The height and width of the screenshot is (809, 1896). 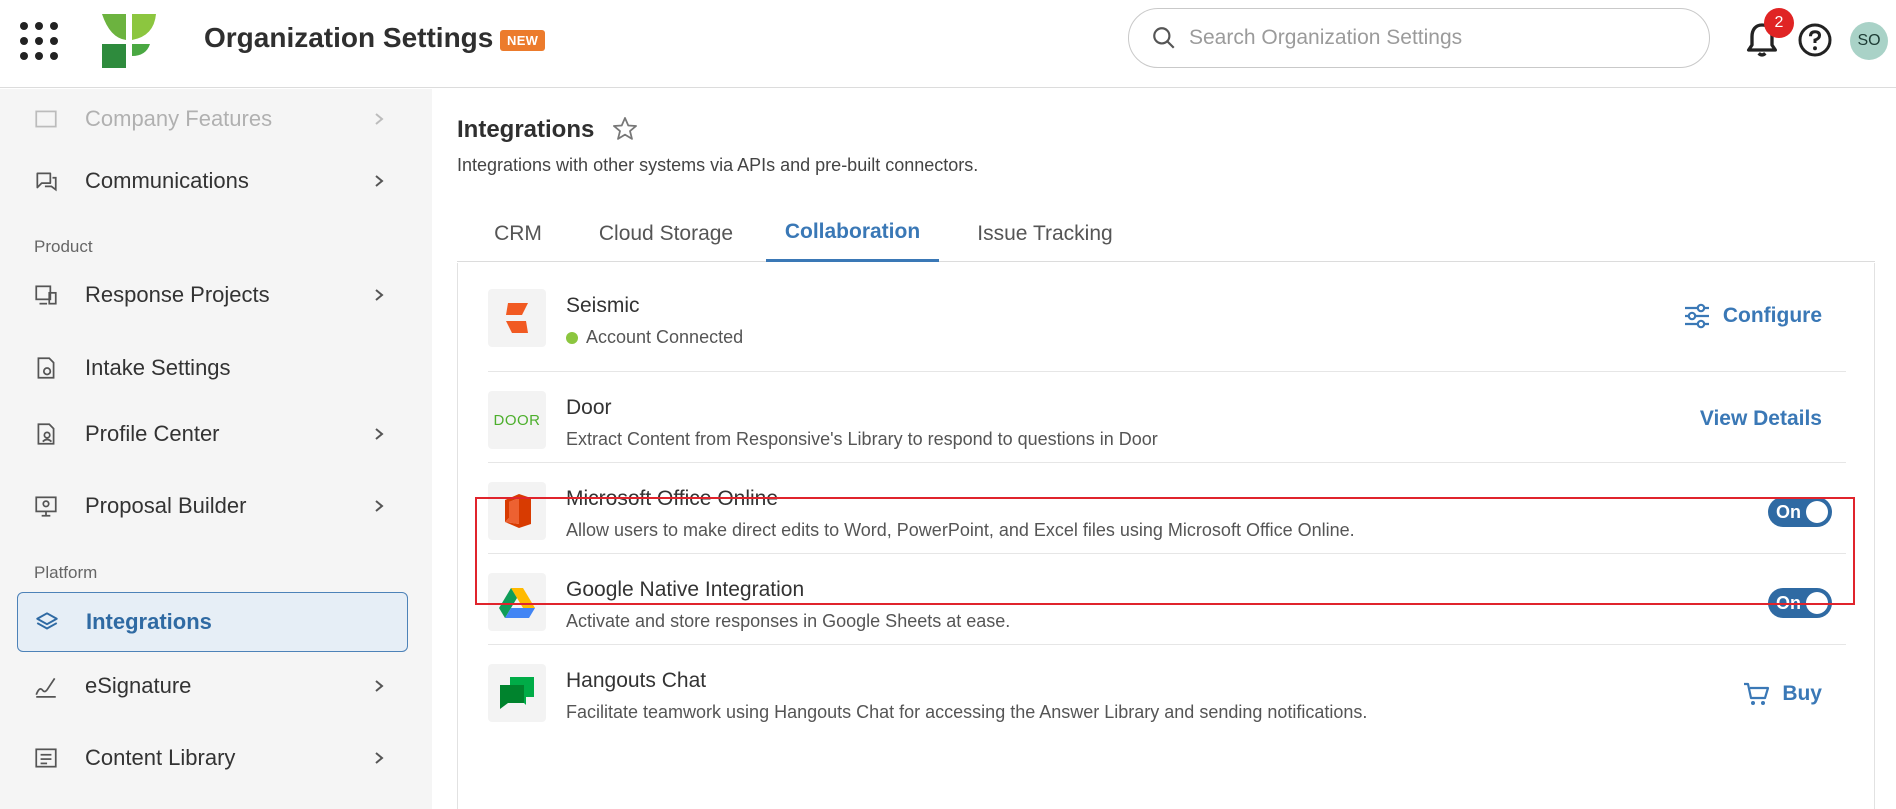 I want to click on cart-icon, so click(x=1757, y=693).